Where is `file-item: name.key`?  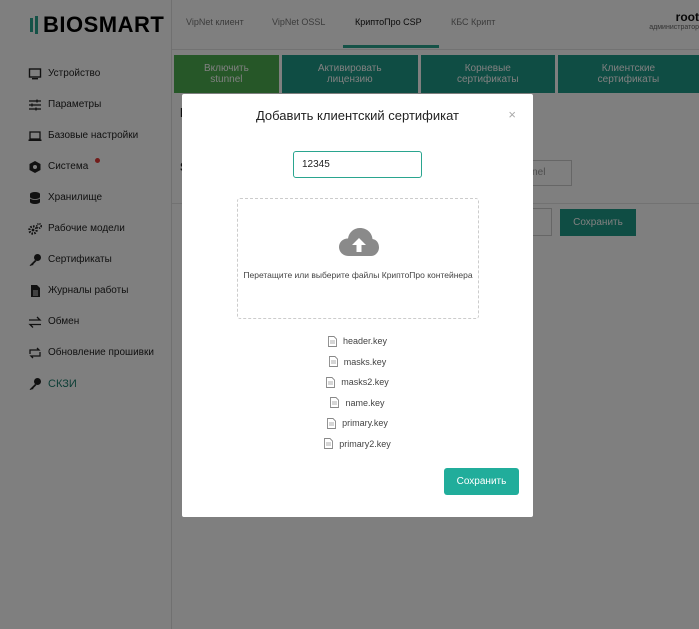
file-item: name.key is located at coordinates (357, 403).